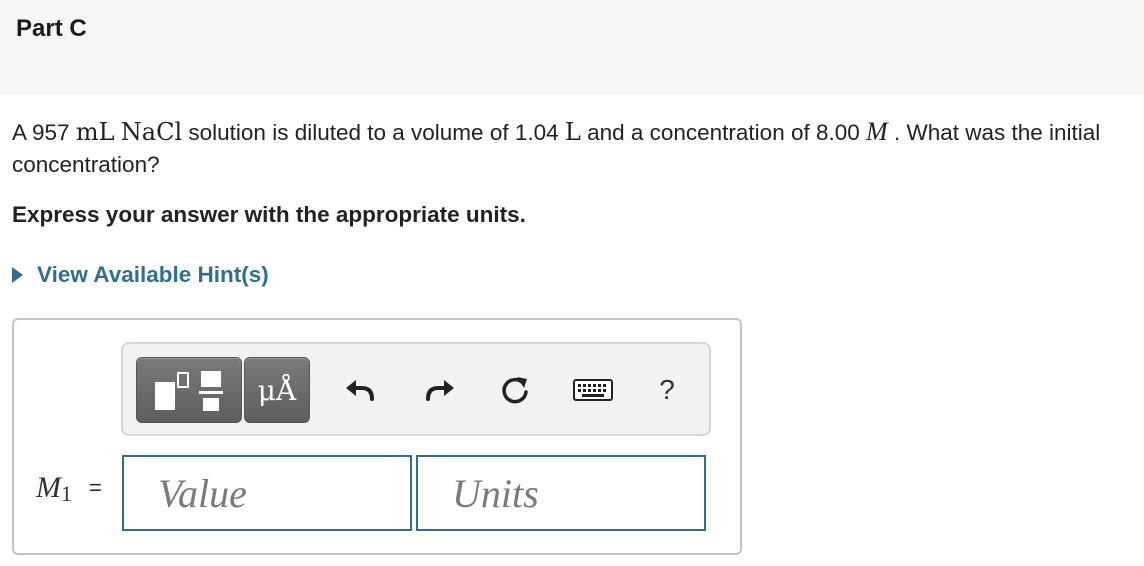 The height and width of the screenshot is (566, 1144). I want to click on variable-label: M1, so click(54, 488).